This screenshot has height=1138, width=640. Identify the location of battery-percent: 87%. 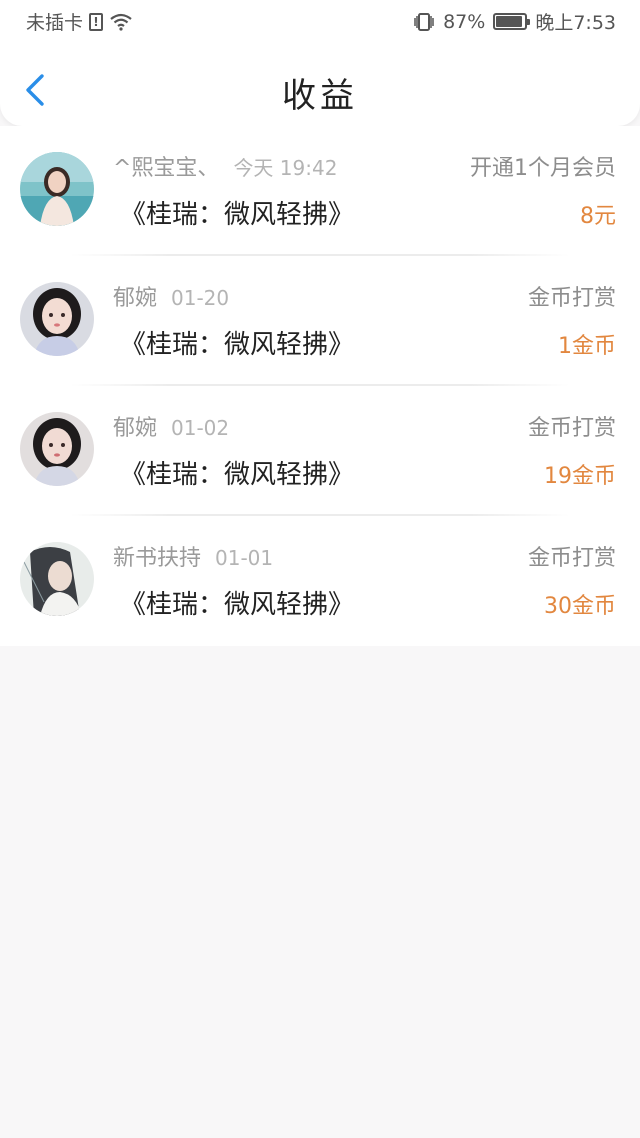
(464, 21).